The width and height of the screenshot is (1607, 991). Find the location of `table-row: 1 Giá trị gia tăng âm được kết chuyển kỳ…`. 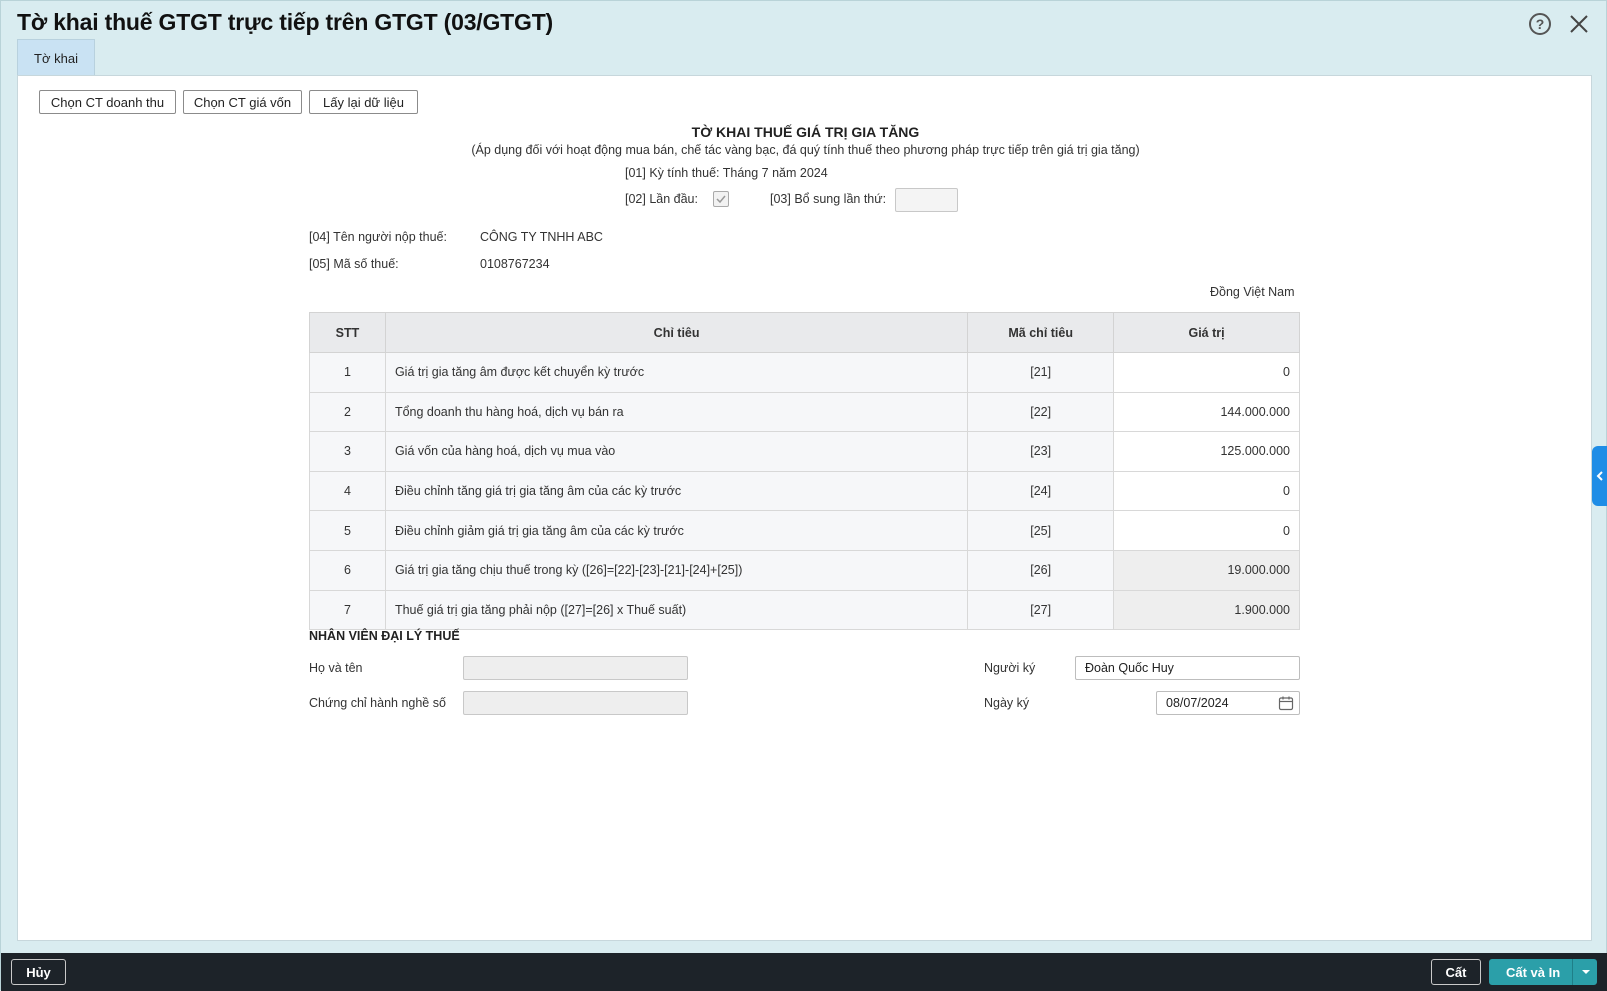

table-row: 1 Giá trị gia tăng âm được kết chuyển kỳ… is located at coordinates (804, 372).